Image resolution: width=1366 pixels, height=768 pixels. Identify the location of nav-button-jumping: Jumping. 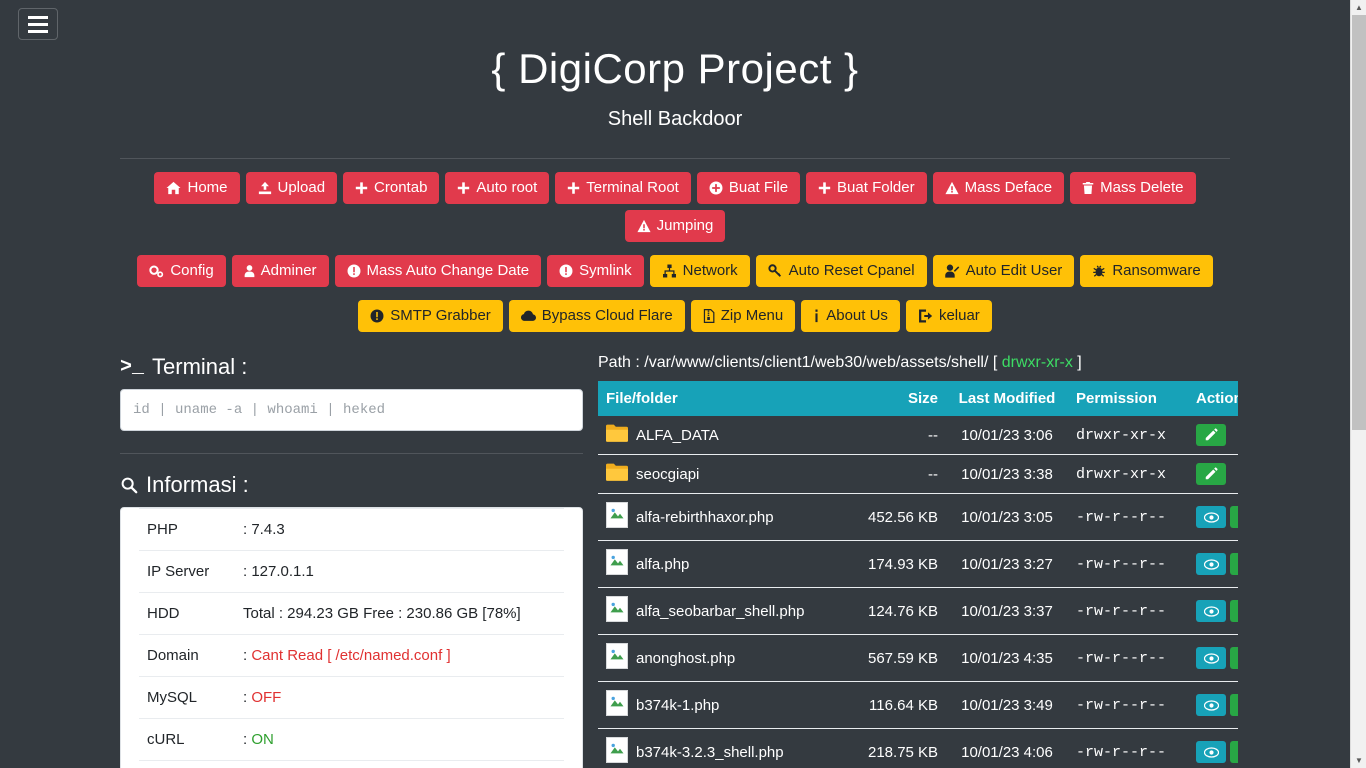
(675, 226).